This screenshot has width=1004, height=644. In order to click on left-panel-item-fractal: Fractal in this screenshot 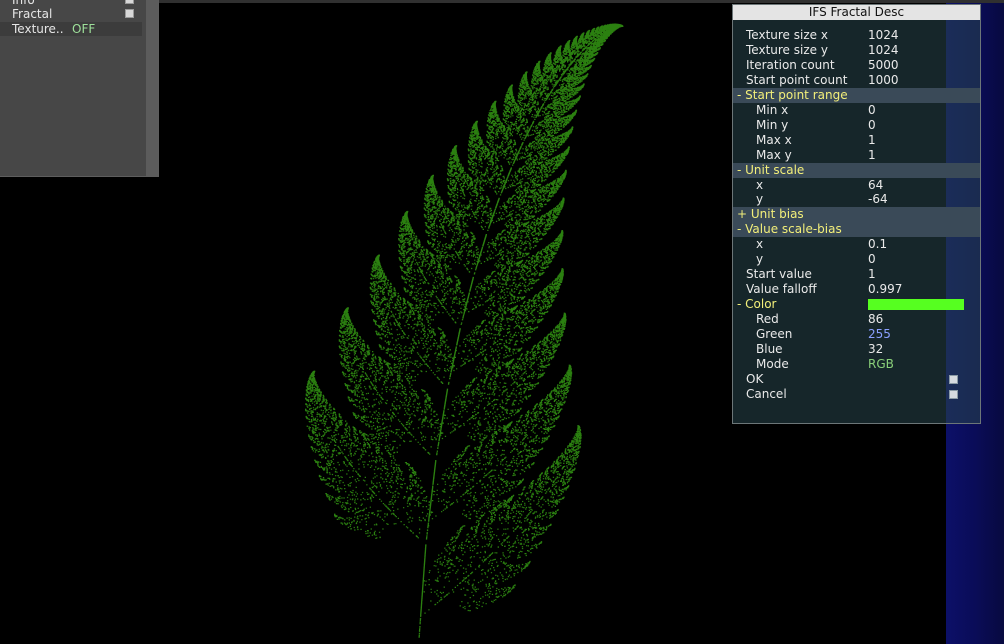, I will do `click(71, 14)`.